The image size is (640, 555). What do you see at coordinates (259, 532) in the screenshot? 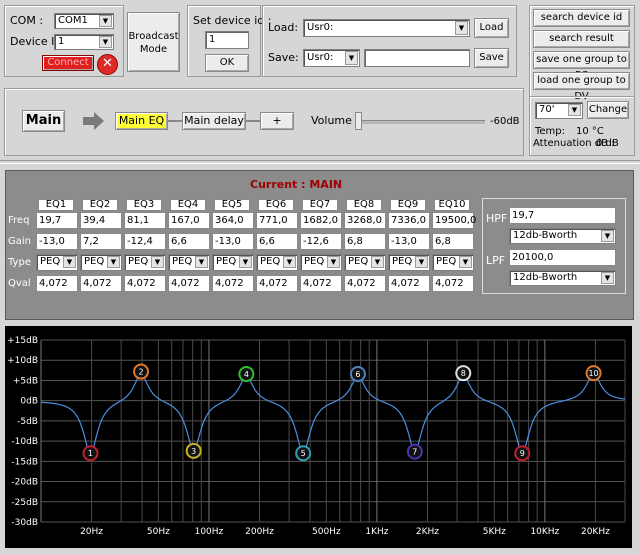
I see `x-tick-label: 200Hz` at bounding box center [259, 532].